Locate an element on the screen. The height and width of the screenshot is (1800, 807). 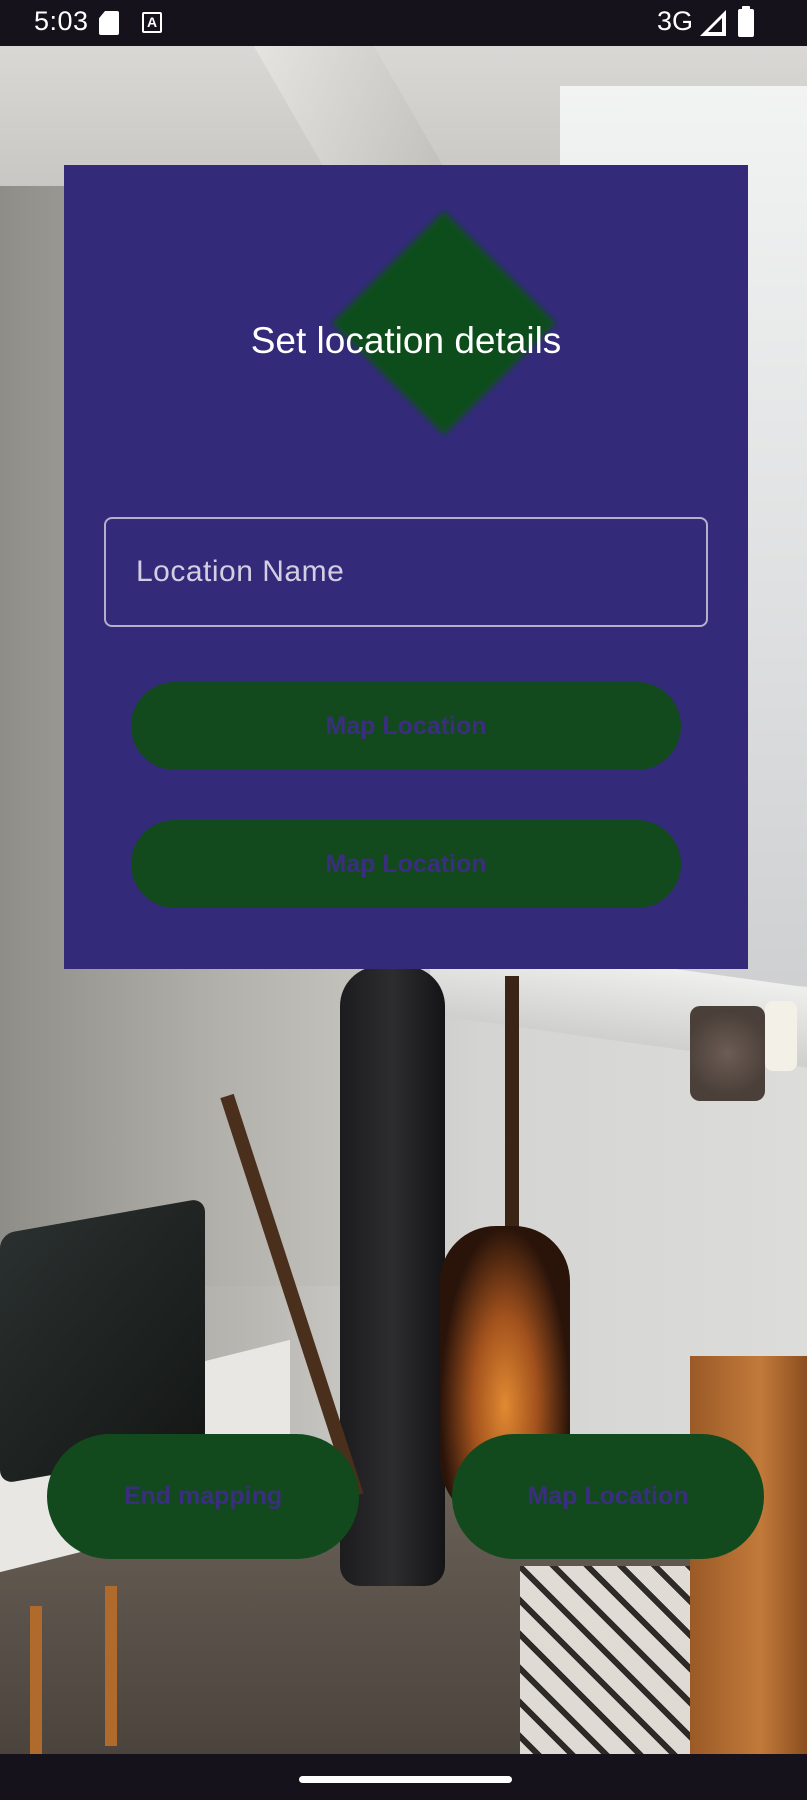
status-time: 5:03 is located at coordinates (61, 21).